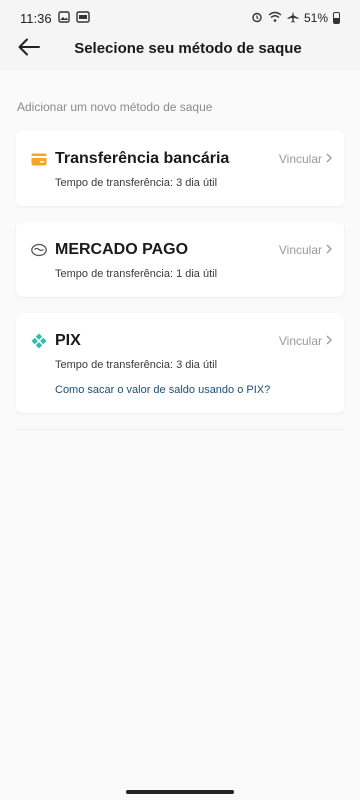  I want to click on battery-icon, so click(336, 18).